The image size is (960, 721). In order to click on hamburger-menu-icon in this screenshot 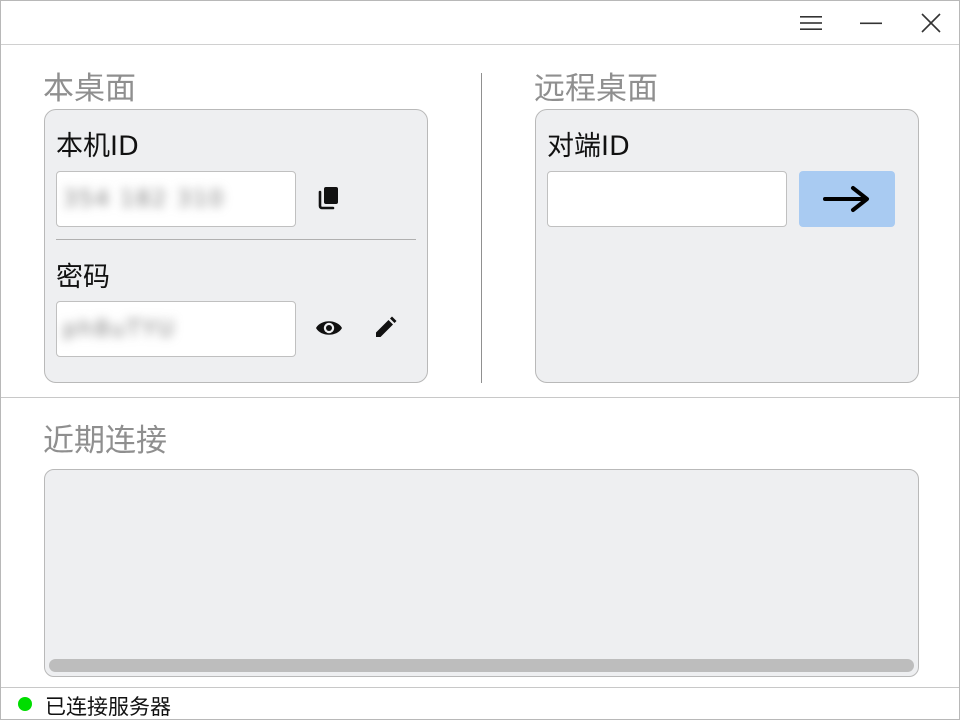, I will do `click(811, 23)`.